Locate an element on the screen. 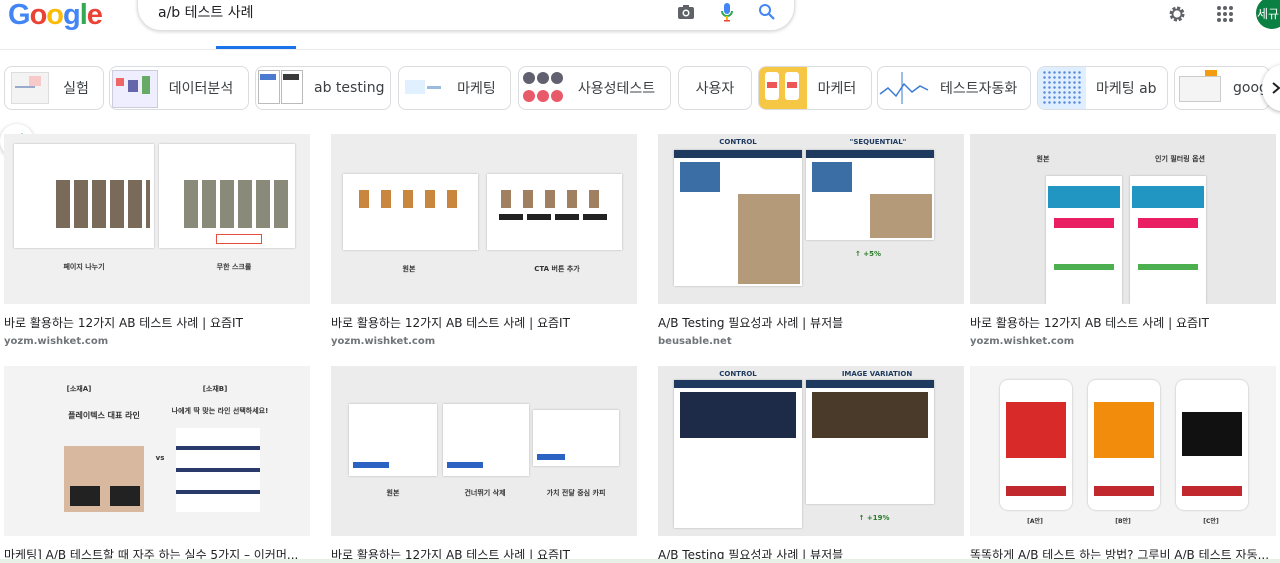 The image size is (1280, 563). top-bar: Google 세규 is located at coordinates (640, 25).